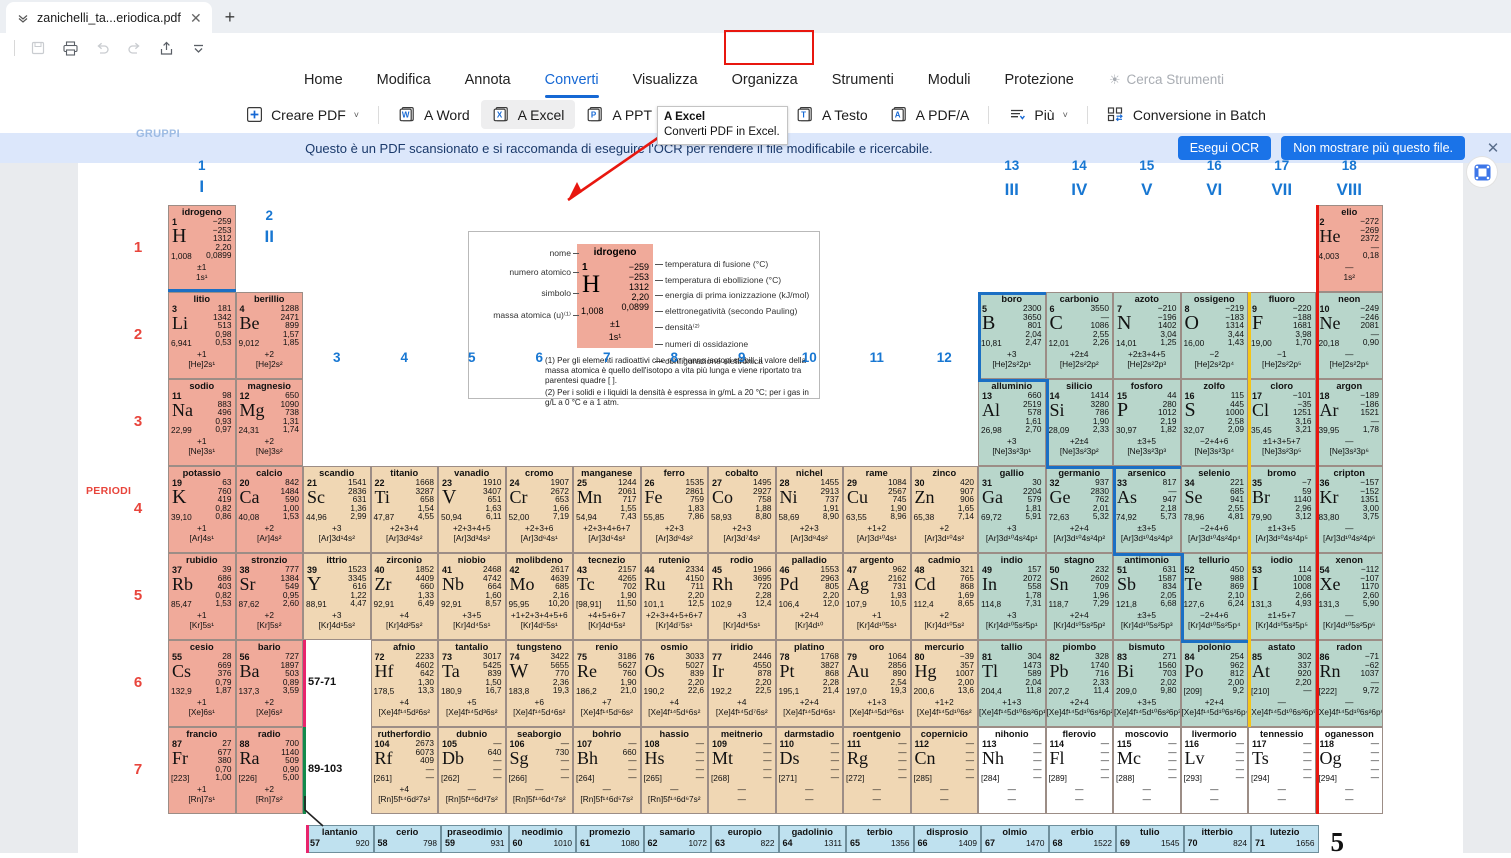 This screenshot has height=858, width=1511. What do you see at coordinates (1059, 343) in the screenshot?
I see `atomic-mass: 12,01` at bounding box center [1059, 343].